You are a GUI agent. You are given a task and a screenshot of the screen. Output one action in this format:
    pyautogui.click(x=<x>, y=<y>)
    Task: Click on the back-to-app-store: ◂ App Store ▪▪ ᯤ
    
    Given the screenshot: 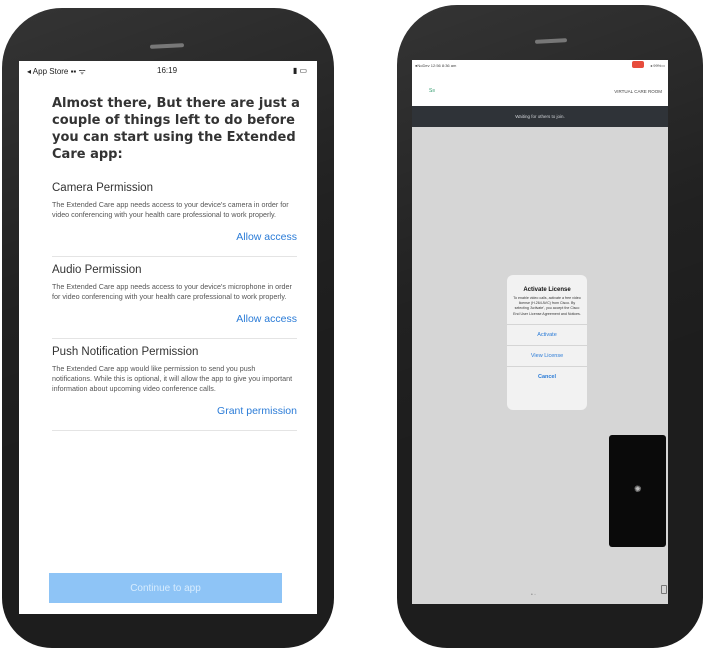 What is the action you would take?
    pyautogui.click(x=56, y=71)
    